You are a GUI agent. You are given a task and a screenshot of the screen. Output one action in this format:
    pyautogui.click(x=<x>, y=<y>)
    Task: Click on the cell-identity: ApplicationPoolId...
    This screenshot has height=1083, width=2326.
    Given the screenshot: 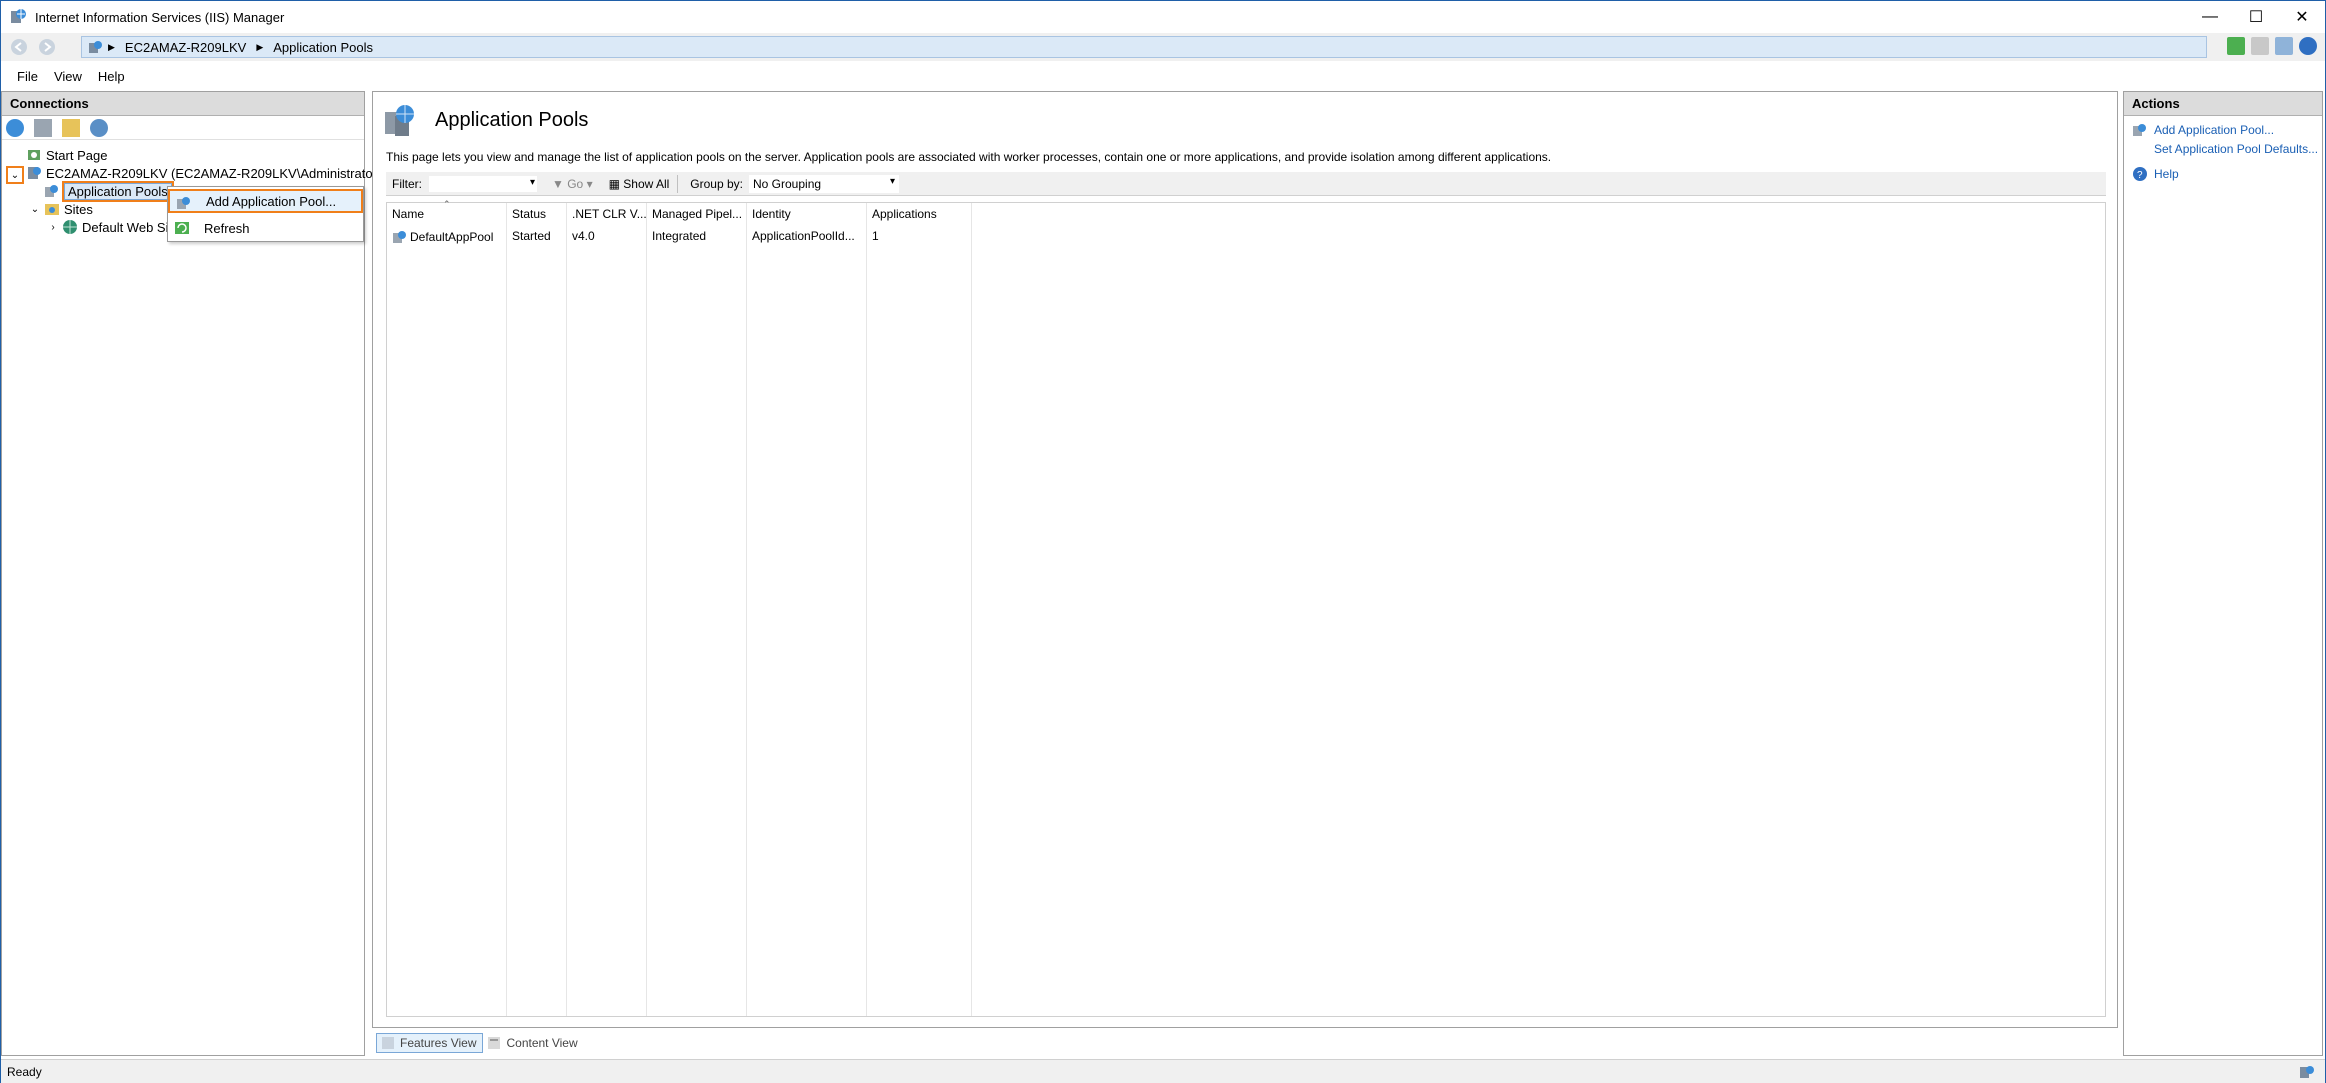 What is the action you would take?
    pyautogui.click(x=803, y=236)
    